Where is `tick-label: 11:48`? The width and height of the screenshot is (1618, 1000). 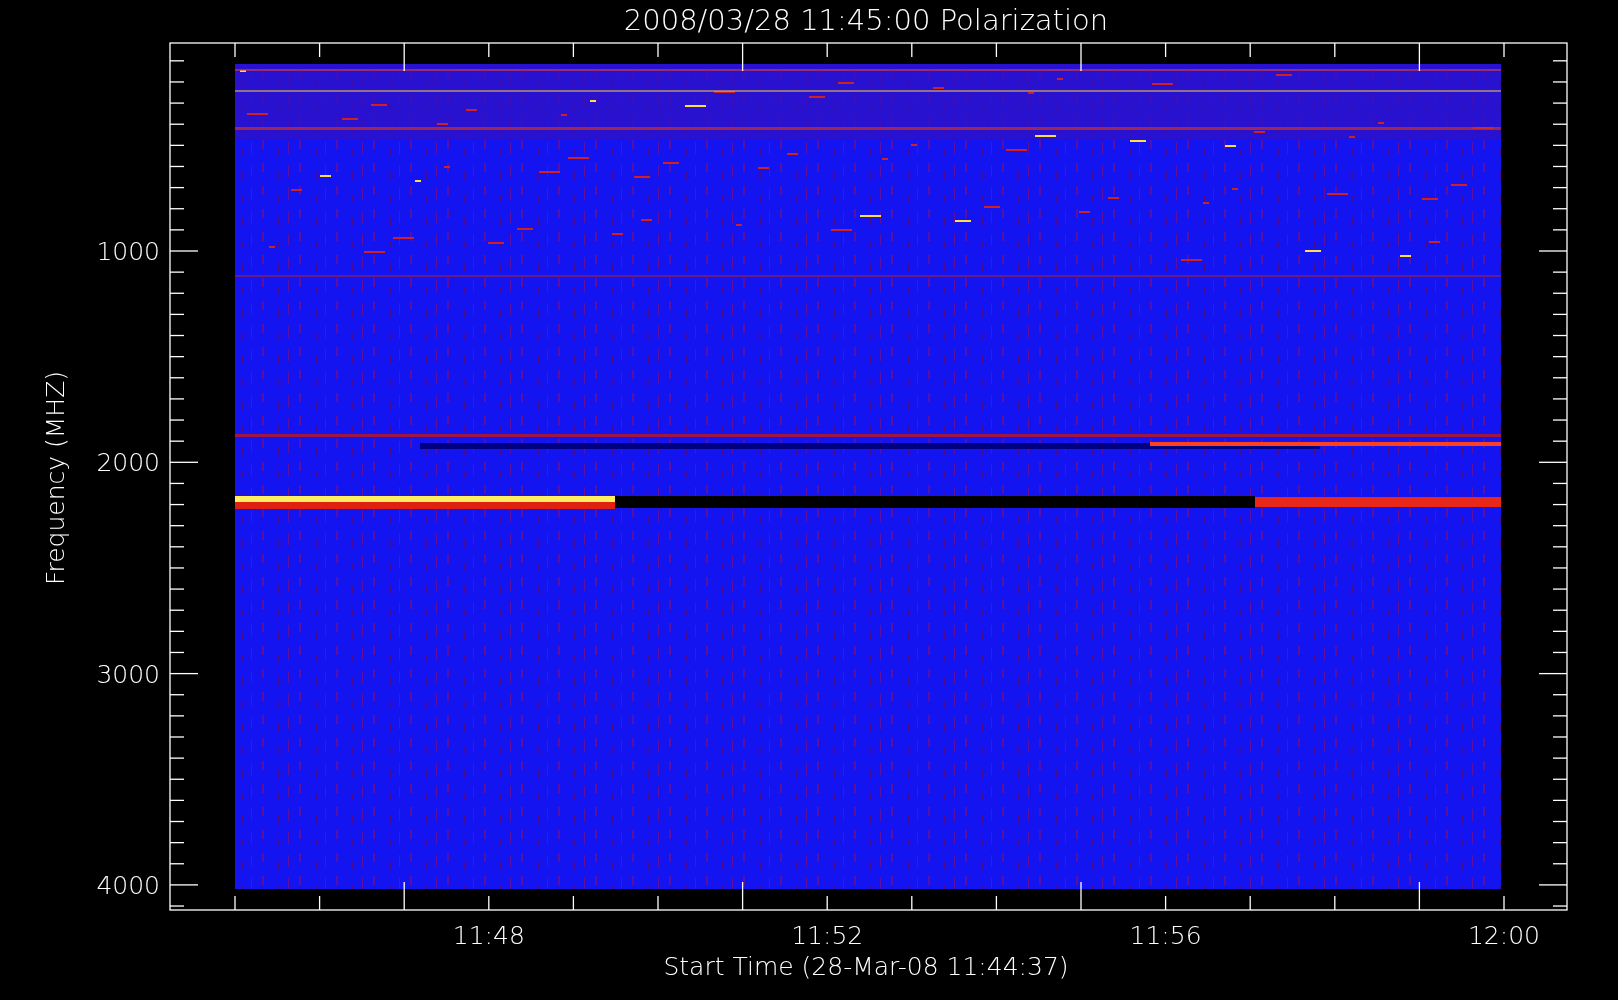 tick-label: 11:48 is located at coordinates (488, 935).